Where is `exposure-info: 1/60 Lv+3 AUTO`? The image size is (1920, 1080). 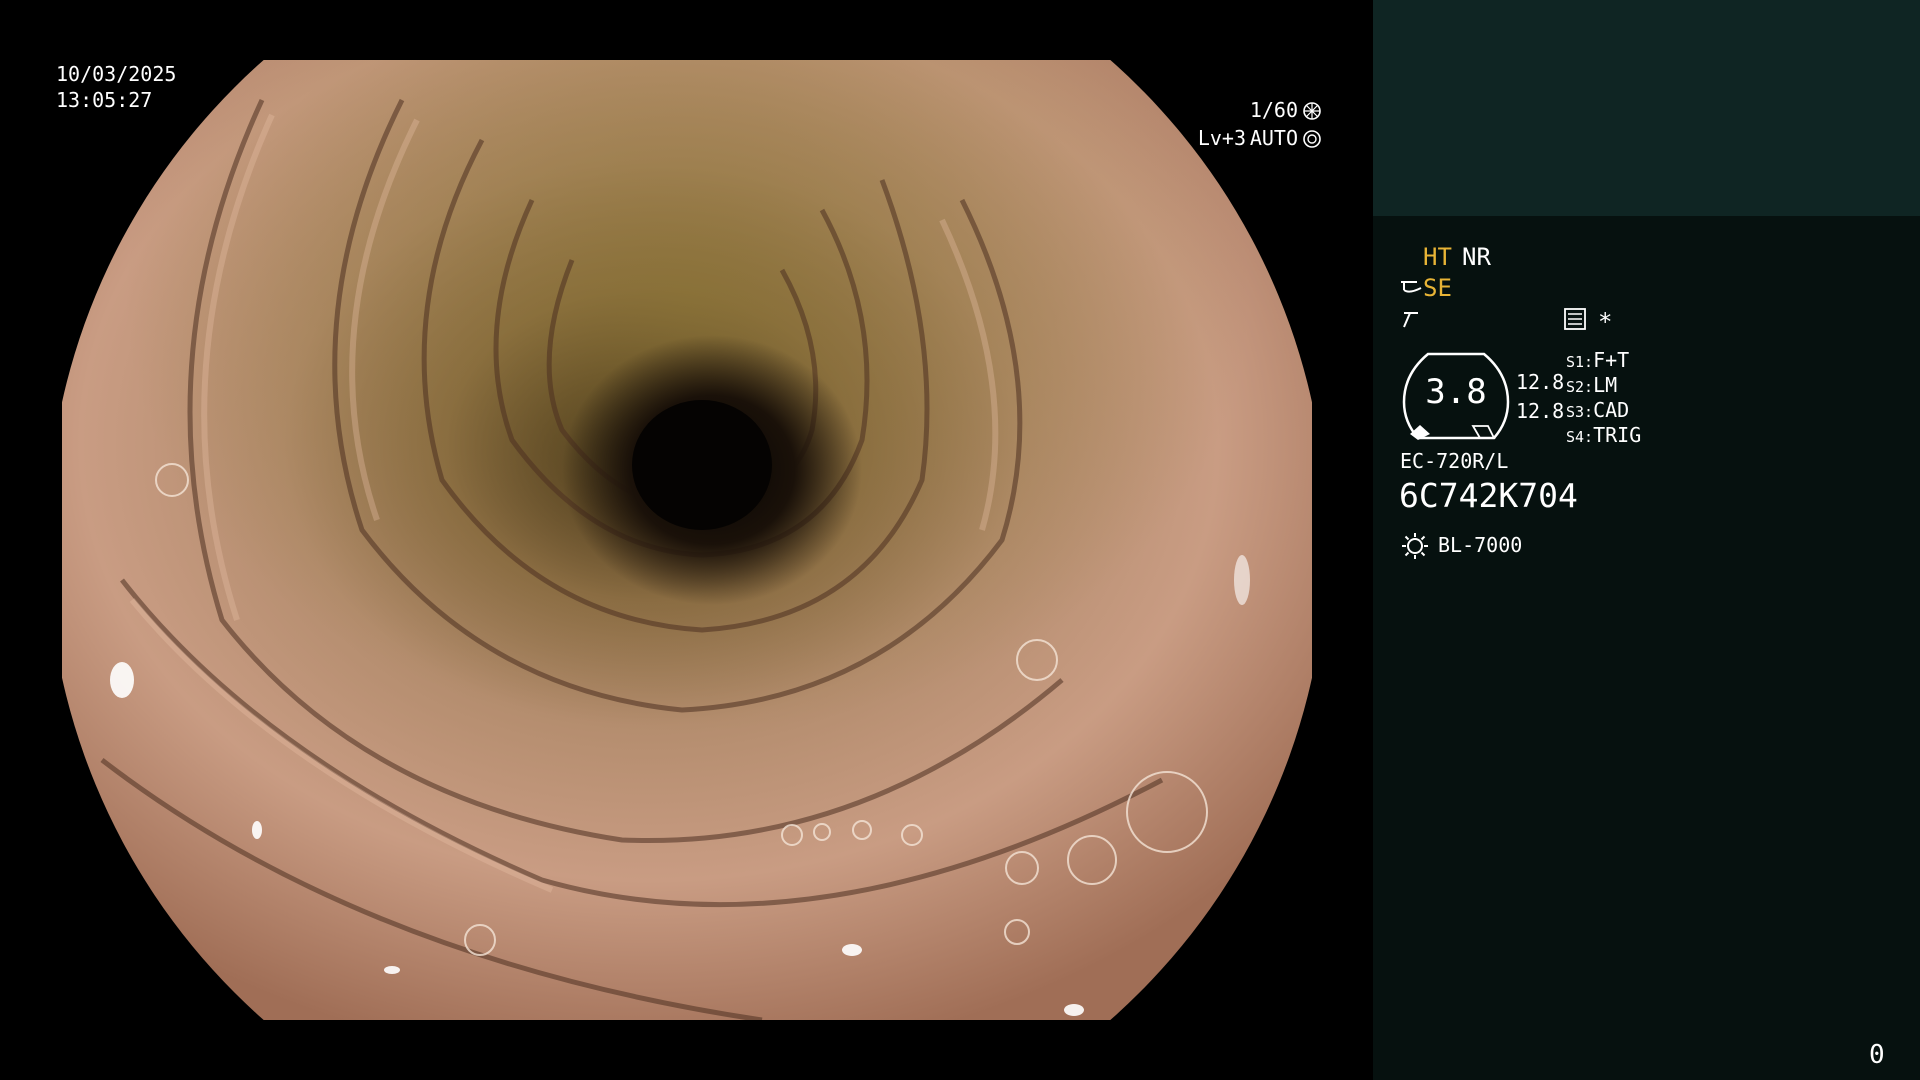
exposure-info: 1/60 Lv+3 AUTO is located at coordinates (1258, 126).